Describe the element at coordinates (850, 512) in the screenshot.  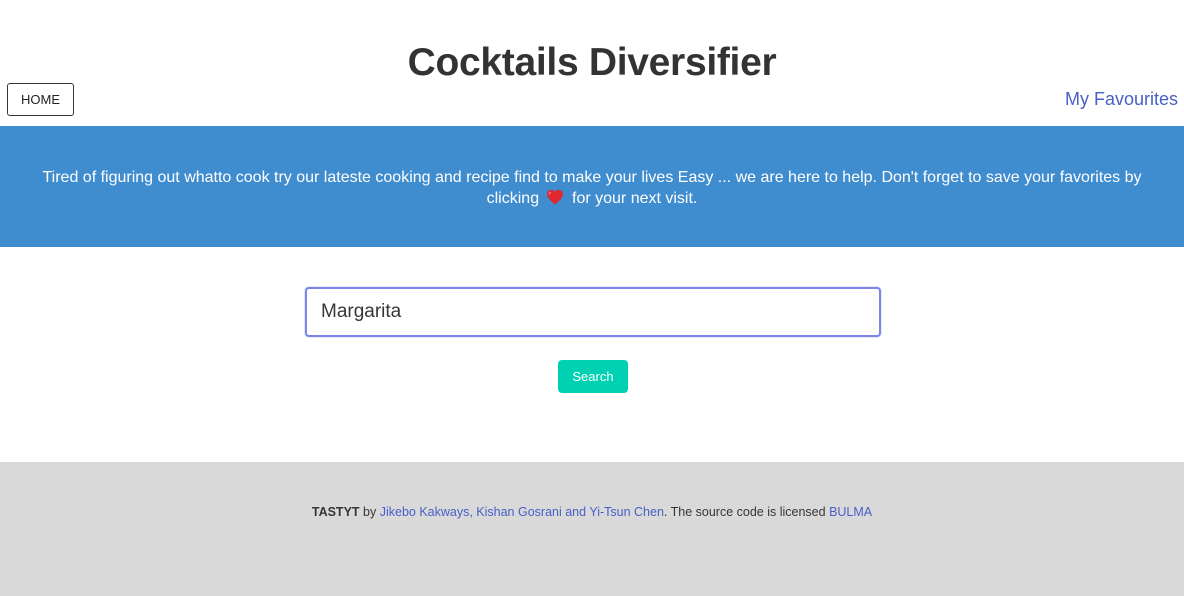
I see `bulma-link: BULMA` at that location.